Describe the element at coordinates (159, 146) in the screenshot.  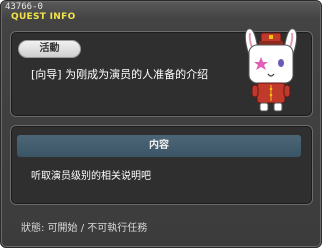
I see `content-header: 内容` at that location.